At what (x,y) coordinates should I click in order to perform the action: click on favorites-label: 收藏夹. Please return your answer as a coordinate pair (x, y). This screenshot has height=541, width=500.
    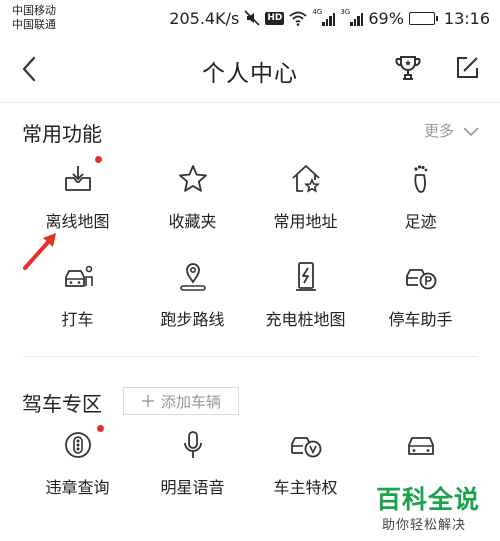
    Looking at the image, I should click on (192, 221).